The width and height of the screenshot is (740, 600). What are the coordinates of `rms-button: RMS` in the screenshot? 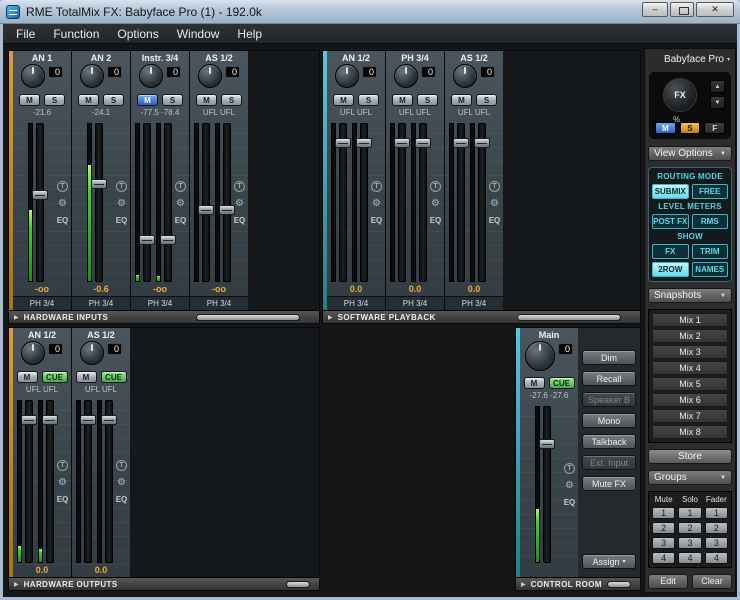 It's located at (709, 222).